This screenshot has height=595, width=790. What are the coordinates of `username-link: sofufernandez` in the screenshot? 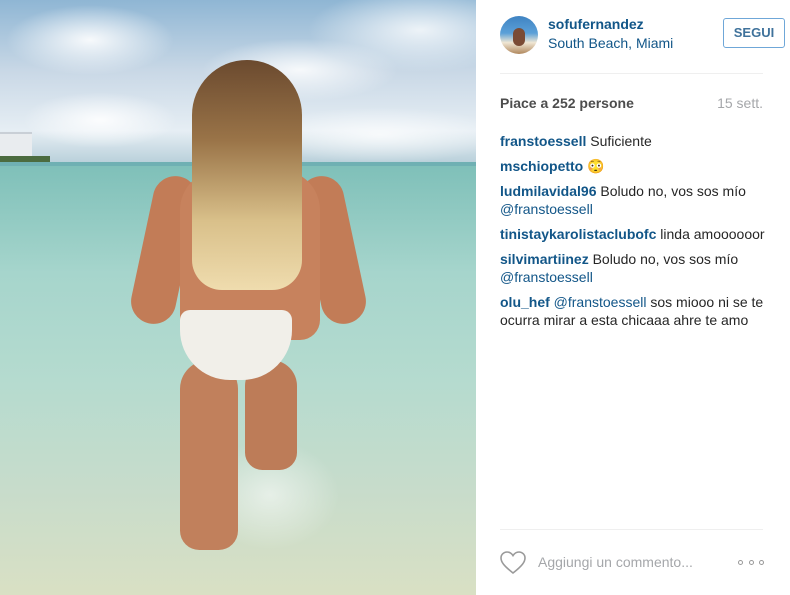 It's located at (596, 24).